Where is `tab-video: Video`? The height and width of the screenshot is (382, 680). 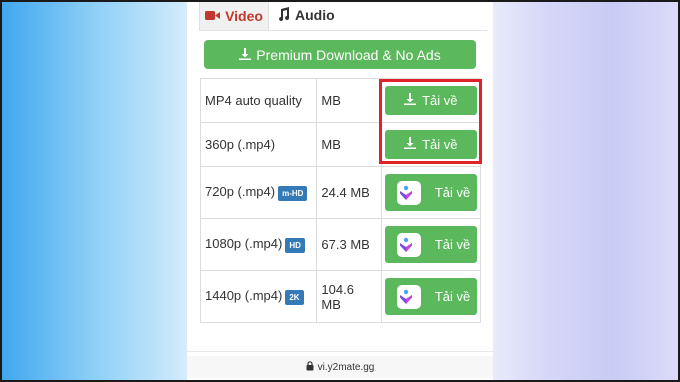 tab-video: Video is located at coordinates (234, 15).